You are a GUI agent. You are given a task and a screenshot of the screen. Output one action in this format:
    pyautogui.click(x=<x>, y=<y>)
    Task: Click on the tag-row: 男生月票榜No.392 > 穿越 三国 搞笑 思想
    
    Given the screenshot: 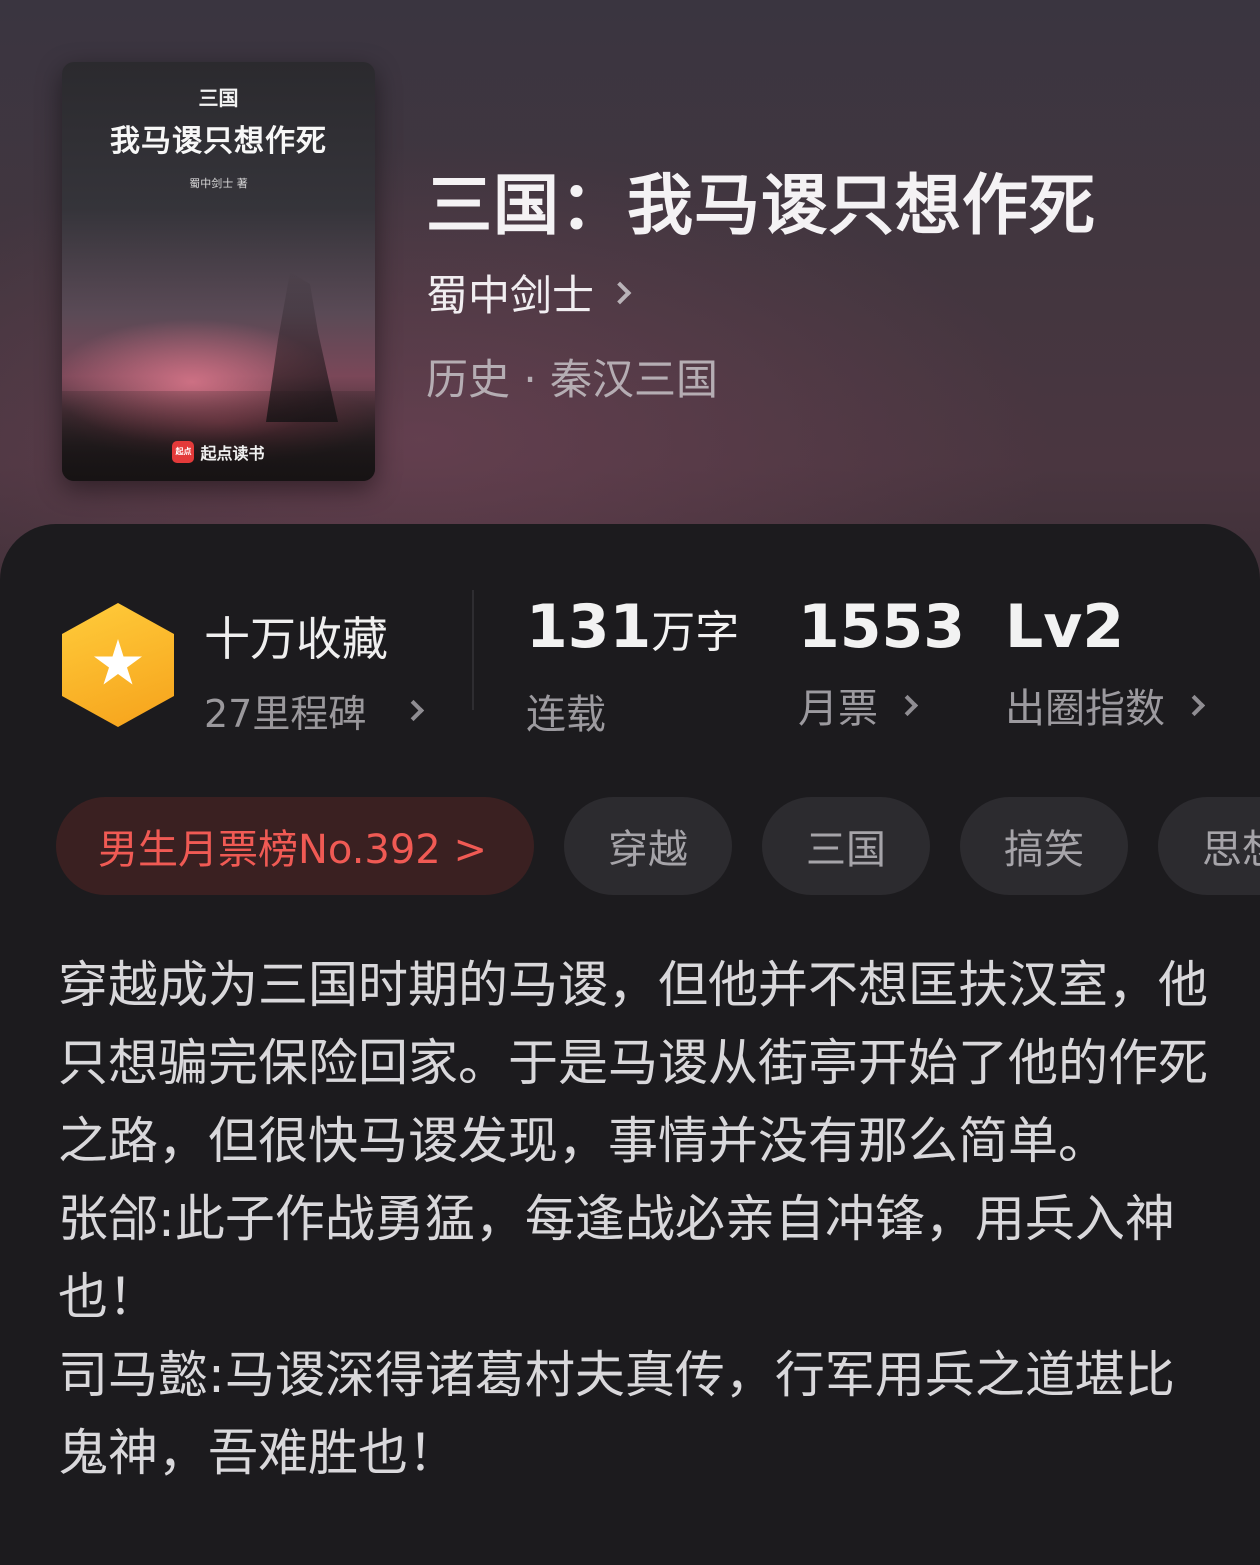 What is the action you would take?
    pyautogui.click(x=658, y=846)
    